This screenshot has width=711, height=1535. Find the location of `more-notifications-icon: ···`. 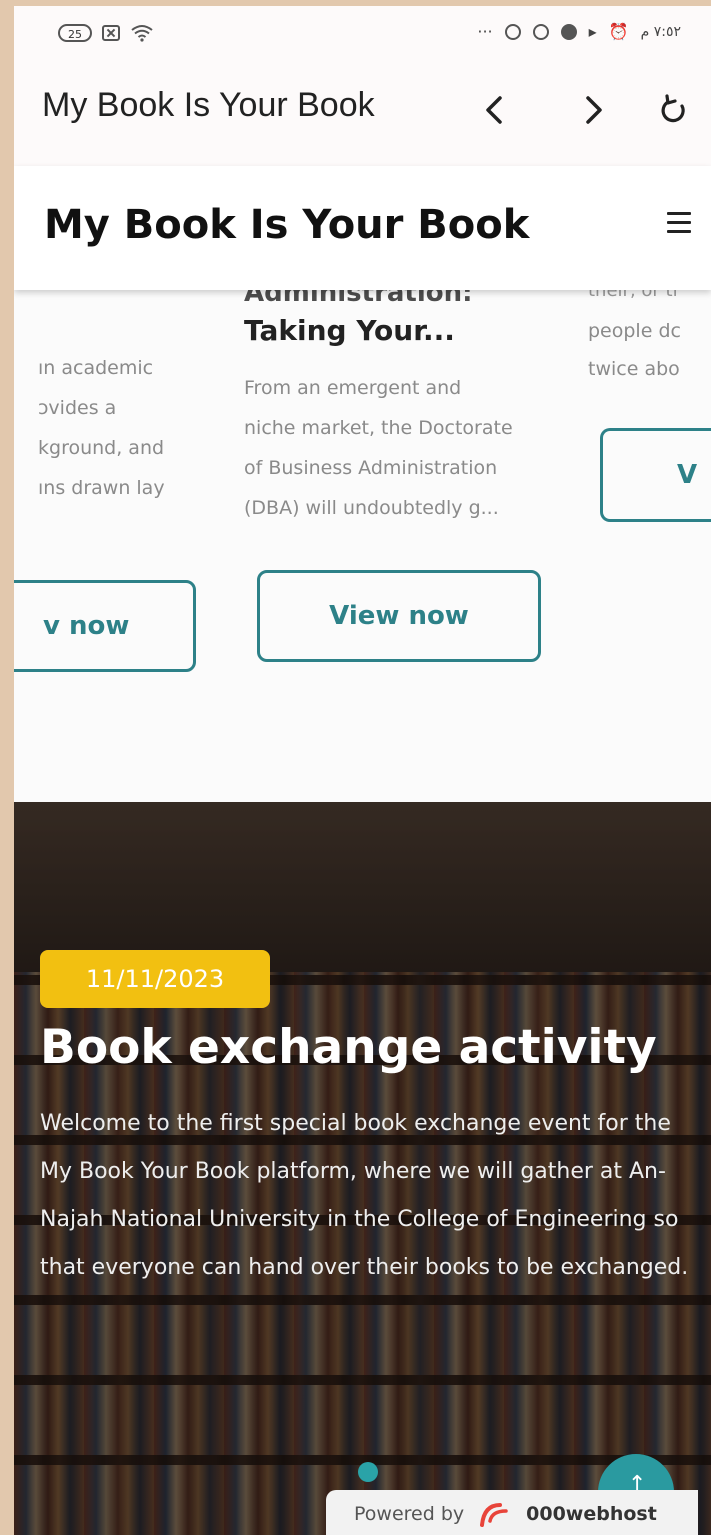

more-notifications-icon: ··· is located at coordinates (485, 31).